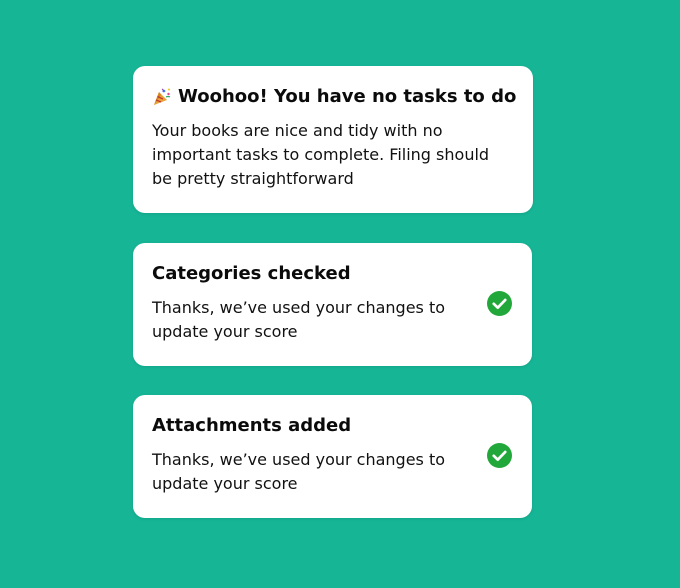  Describe the element at coordinates (162, 96) in the screenshot. I see `party-popper-icon` at that location.